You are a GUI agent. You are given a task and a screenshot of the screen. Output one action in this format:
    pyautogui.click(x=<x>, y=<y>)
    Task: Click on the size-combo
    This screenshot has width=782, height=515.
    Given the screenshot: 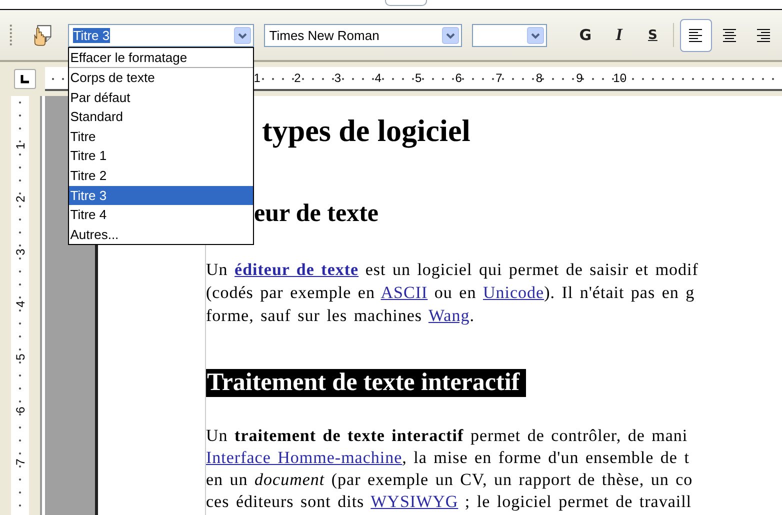 What is the action you would take?
    pyautogui.click(x=510, y=35)
    